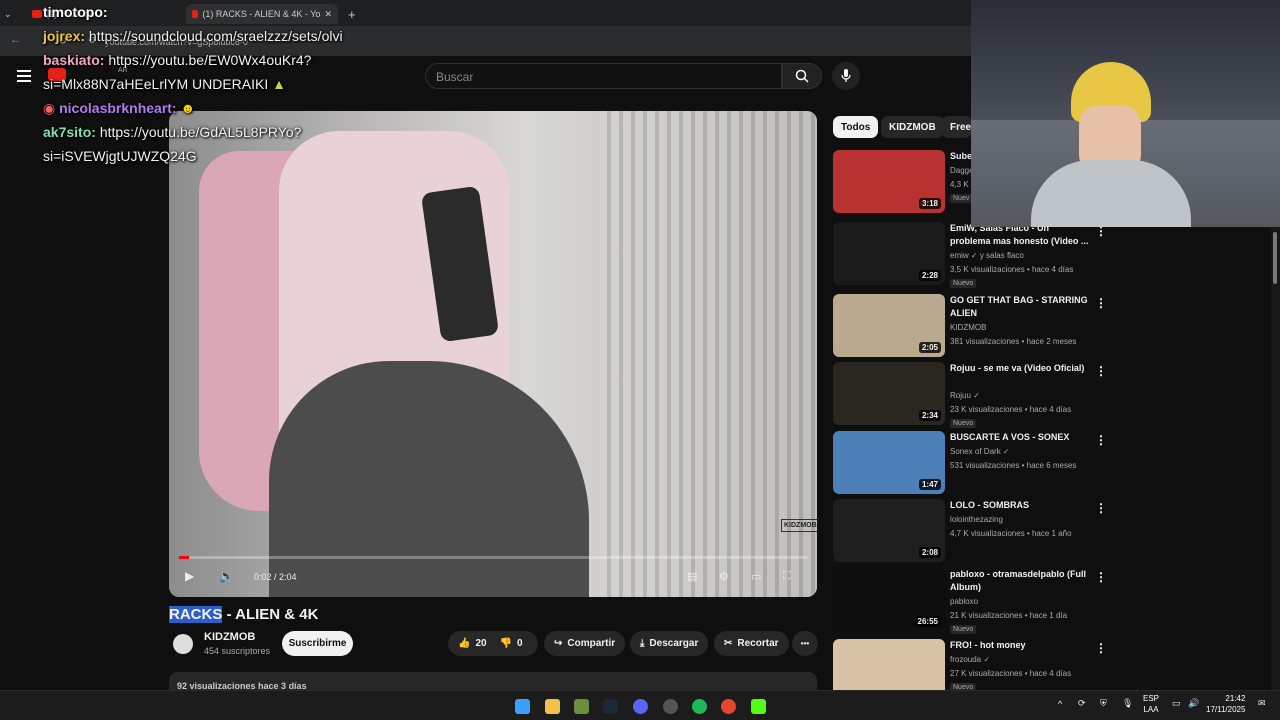 The height and width of the screenshot is (720, 1280). What do you see at coordinates (1011, 673) in the screenshot?
I see `recommendation-views: 27 K visualizaciones • hace 4 días` at bounding box center [1011, 673].